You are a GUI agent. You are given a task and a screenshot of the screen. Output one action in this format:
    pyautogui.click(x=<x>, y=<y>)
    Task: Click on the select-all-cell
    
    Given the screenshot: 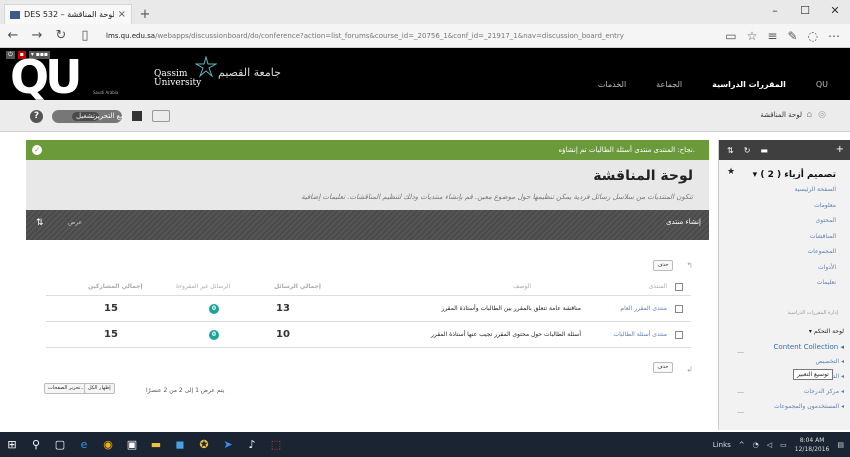 What is the action you would take?
    pyautogui.click(x=679, y=286)
    